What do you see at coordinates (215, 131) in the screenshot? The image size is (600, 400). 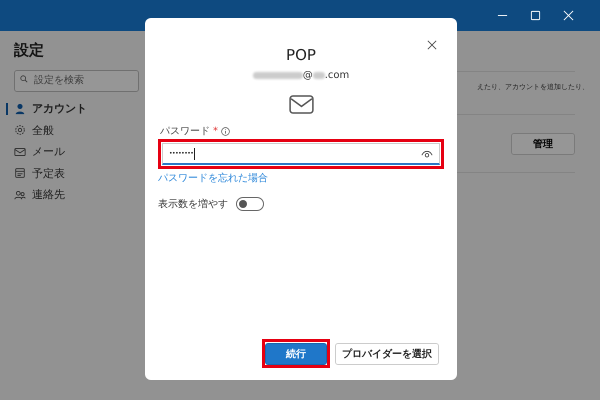 I see `required-mark: *` at bounding box center [215, 131].